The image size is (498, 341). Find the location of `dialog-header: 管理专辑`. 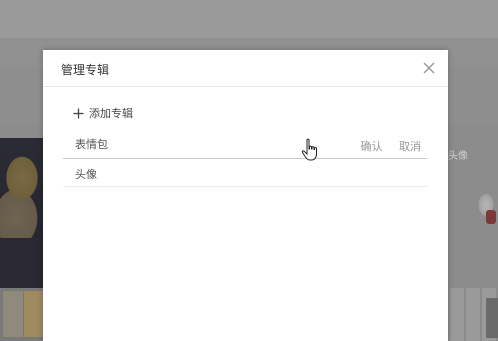

dialog-header: 管理专辑 is located at coordinates (245, 68).